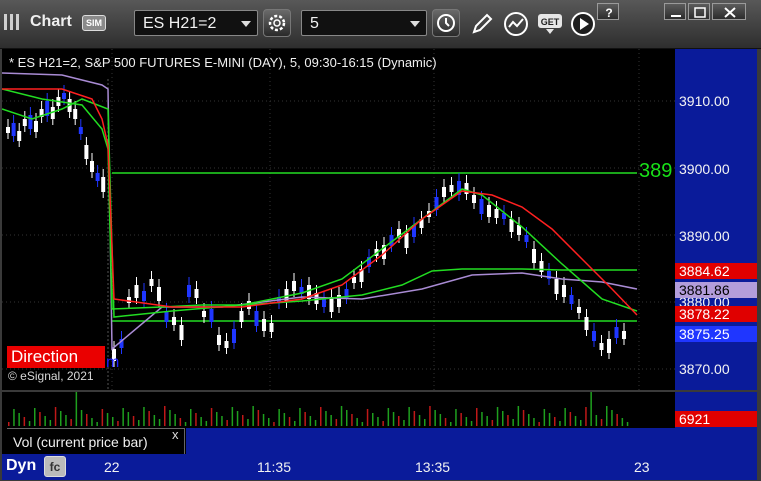 The image size is (761, 481). I want to click on volume-pane: Vol (current price bar) x, so click(338, 423).